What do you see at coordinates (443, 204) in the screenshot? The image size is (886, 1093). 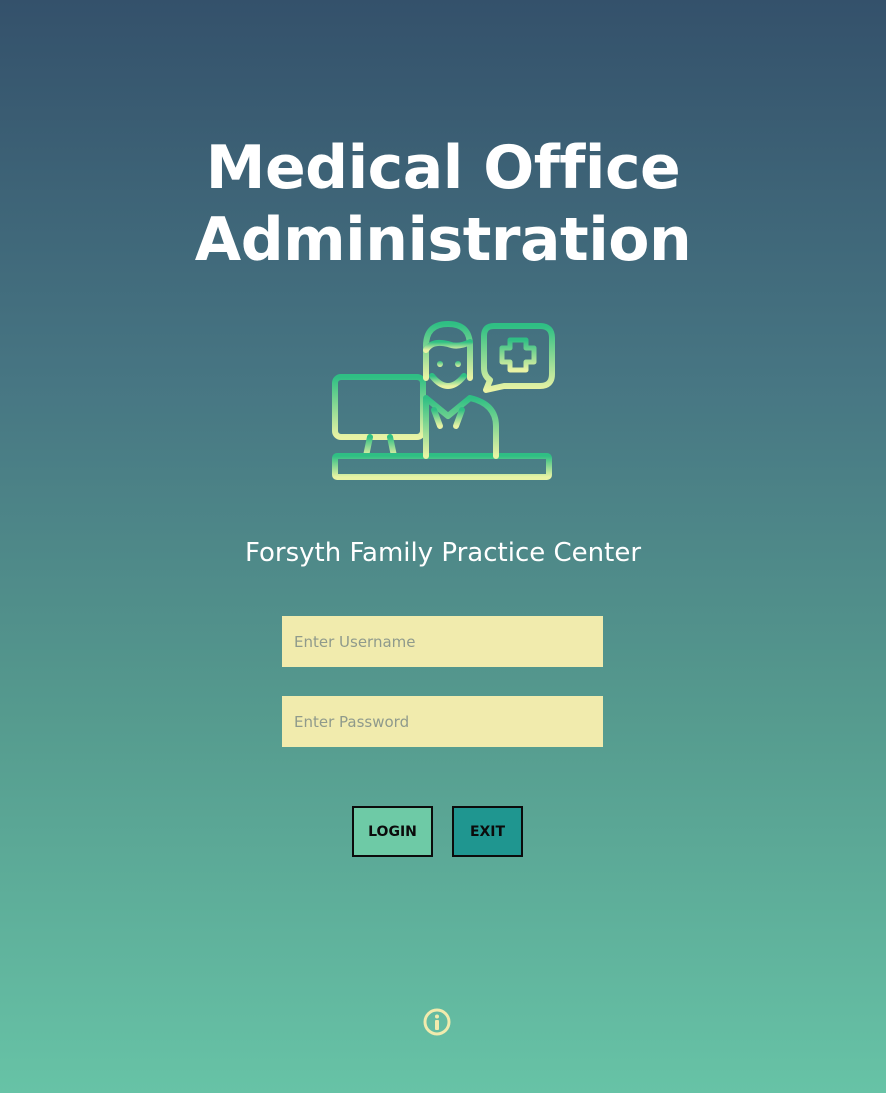 I see `app-title: Medical Office Administration` at bounding box center [443, 204].